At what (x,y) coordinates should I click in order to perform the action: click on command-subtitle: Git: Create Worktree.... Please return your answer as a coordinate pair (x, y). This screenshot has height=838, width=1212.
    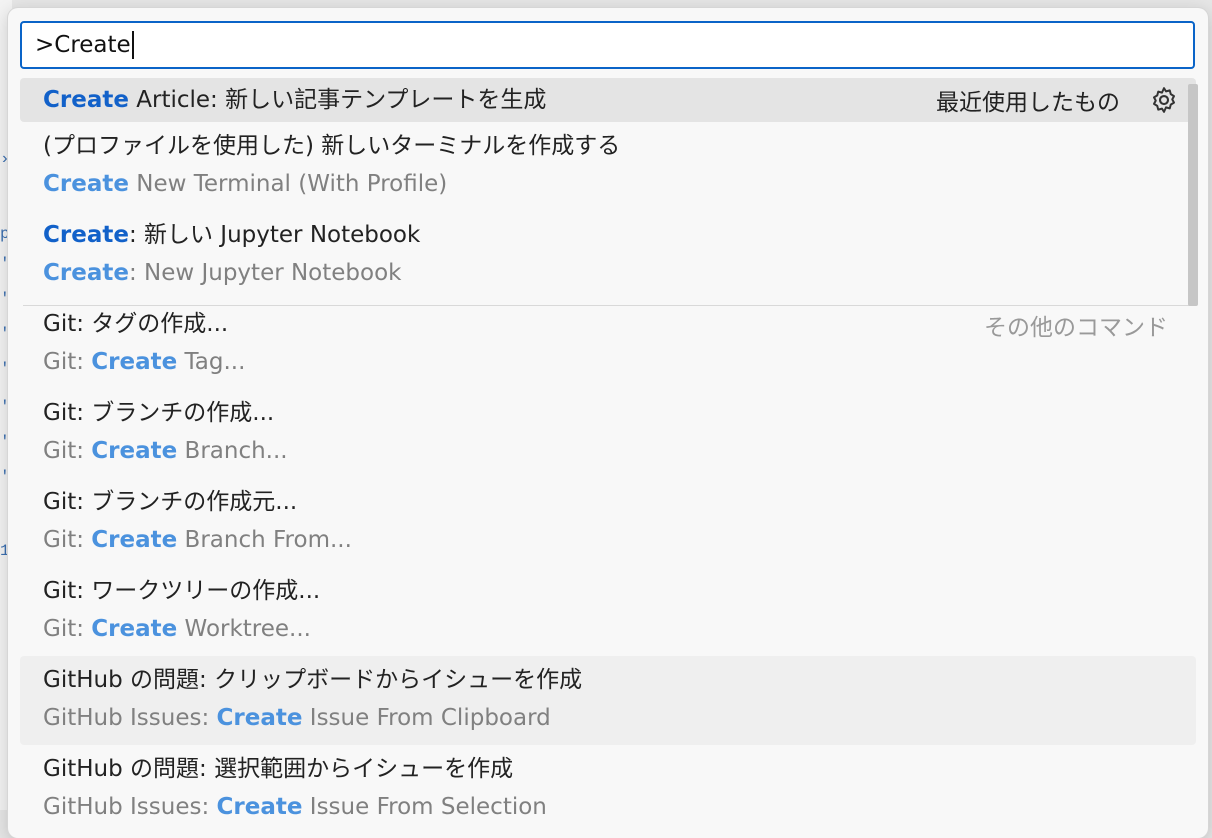
    Looking at the image, I should click on (619, 629).